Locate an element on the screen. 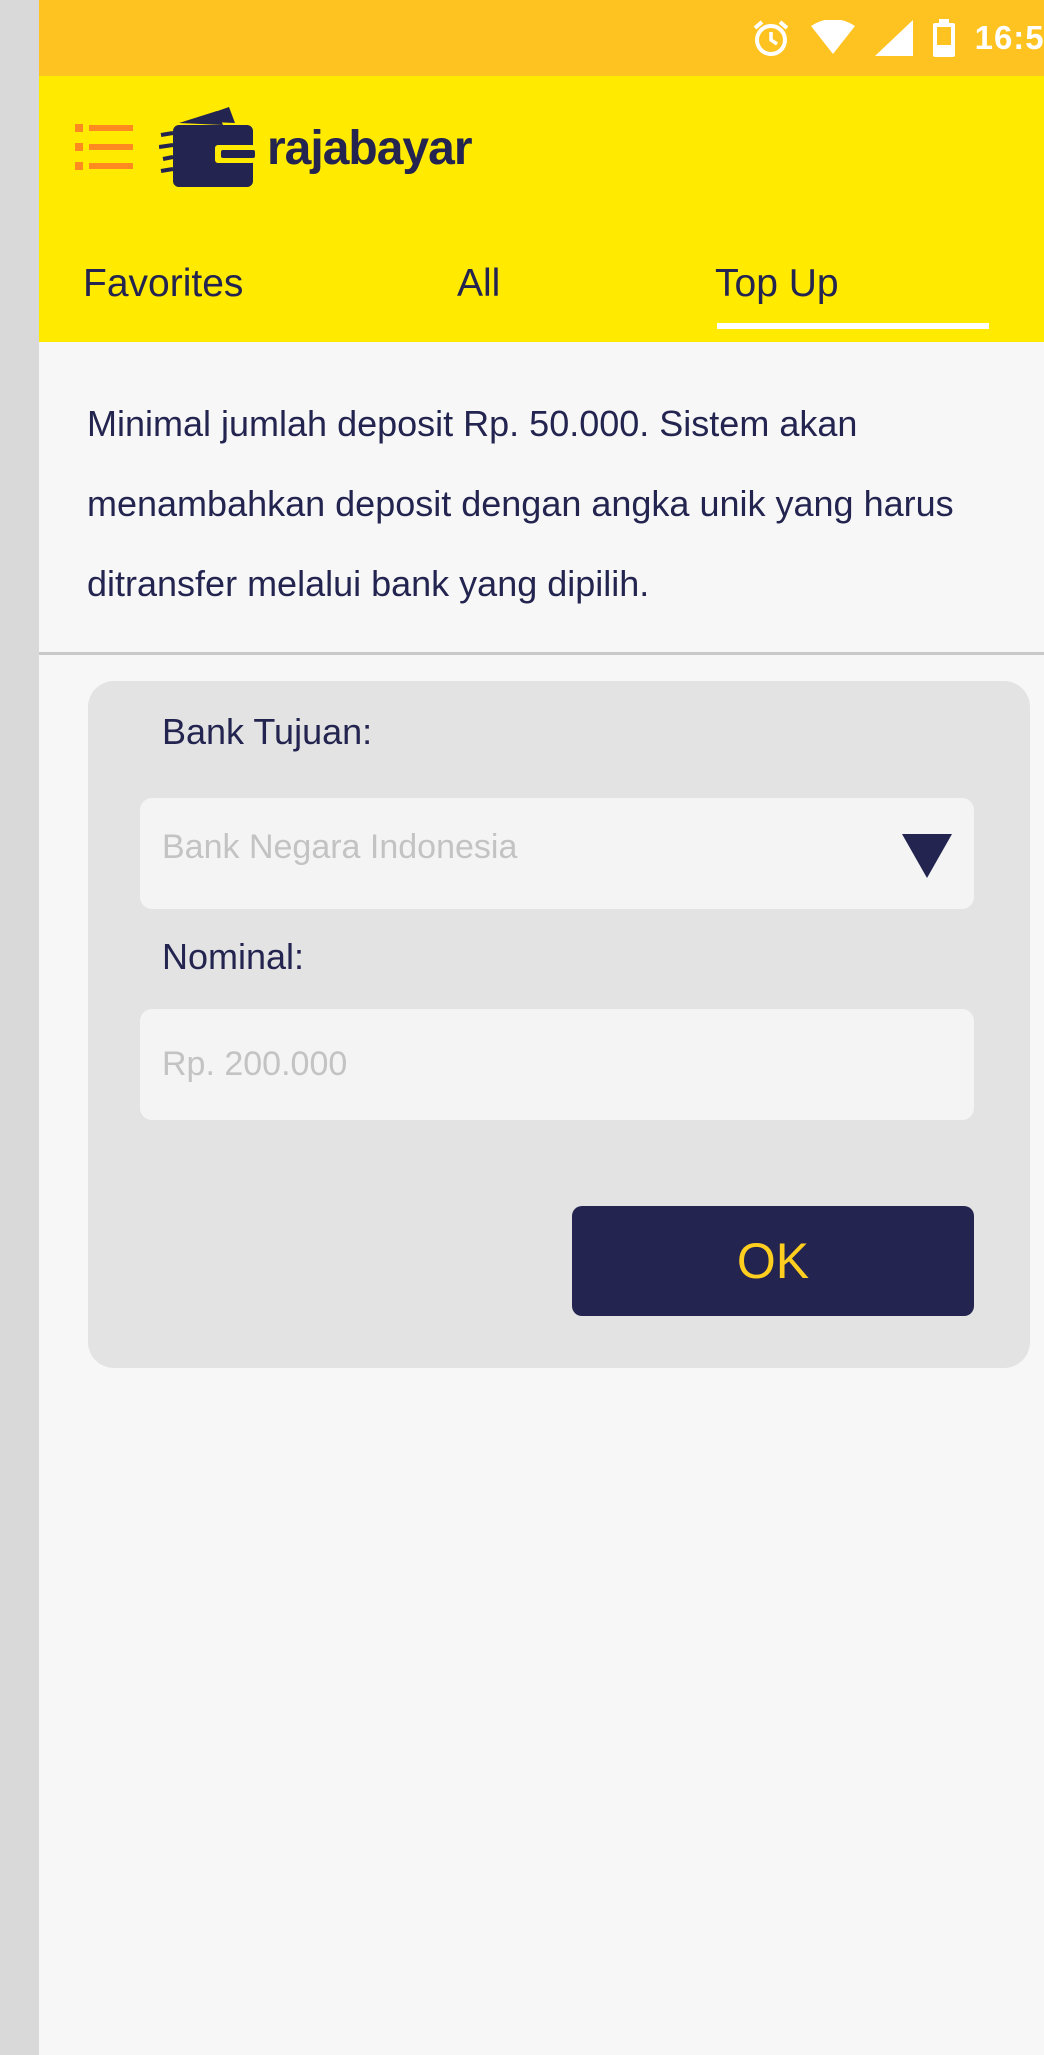 The image size is (1044, 2055). brand-logo: rajabayar is located at coordinates (315, 148).